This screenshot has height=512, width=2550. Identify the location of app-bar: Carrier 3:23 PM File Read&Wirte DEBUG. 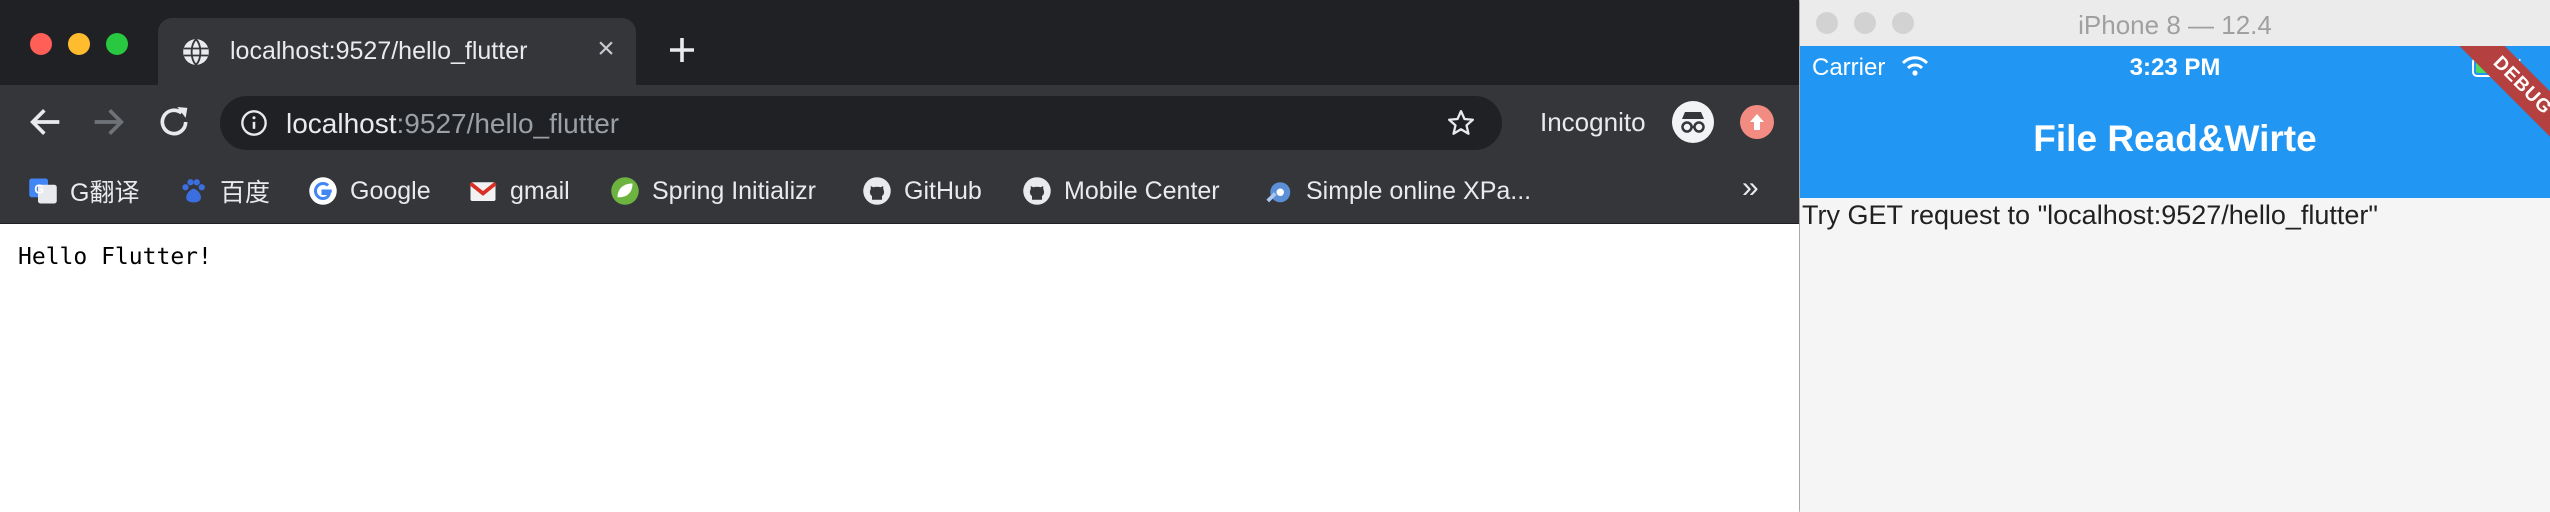
(2175, 122).